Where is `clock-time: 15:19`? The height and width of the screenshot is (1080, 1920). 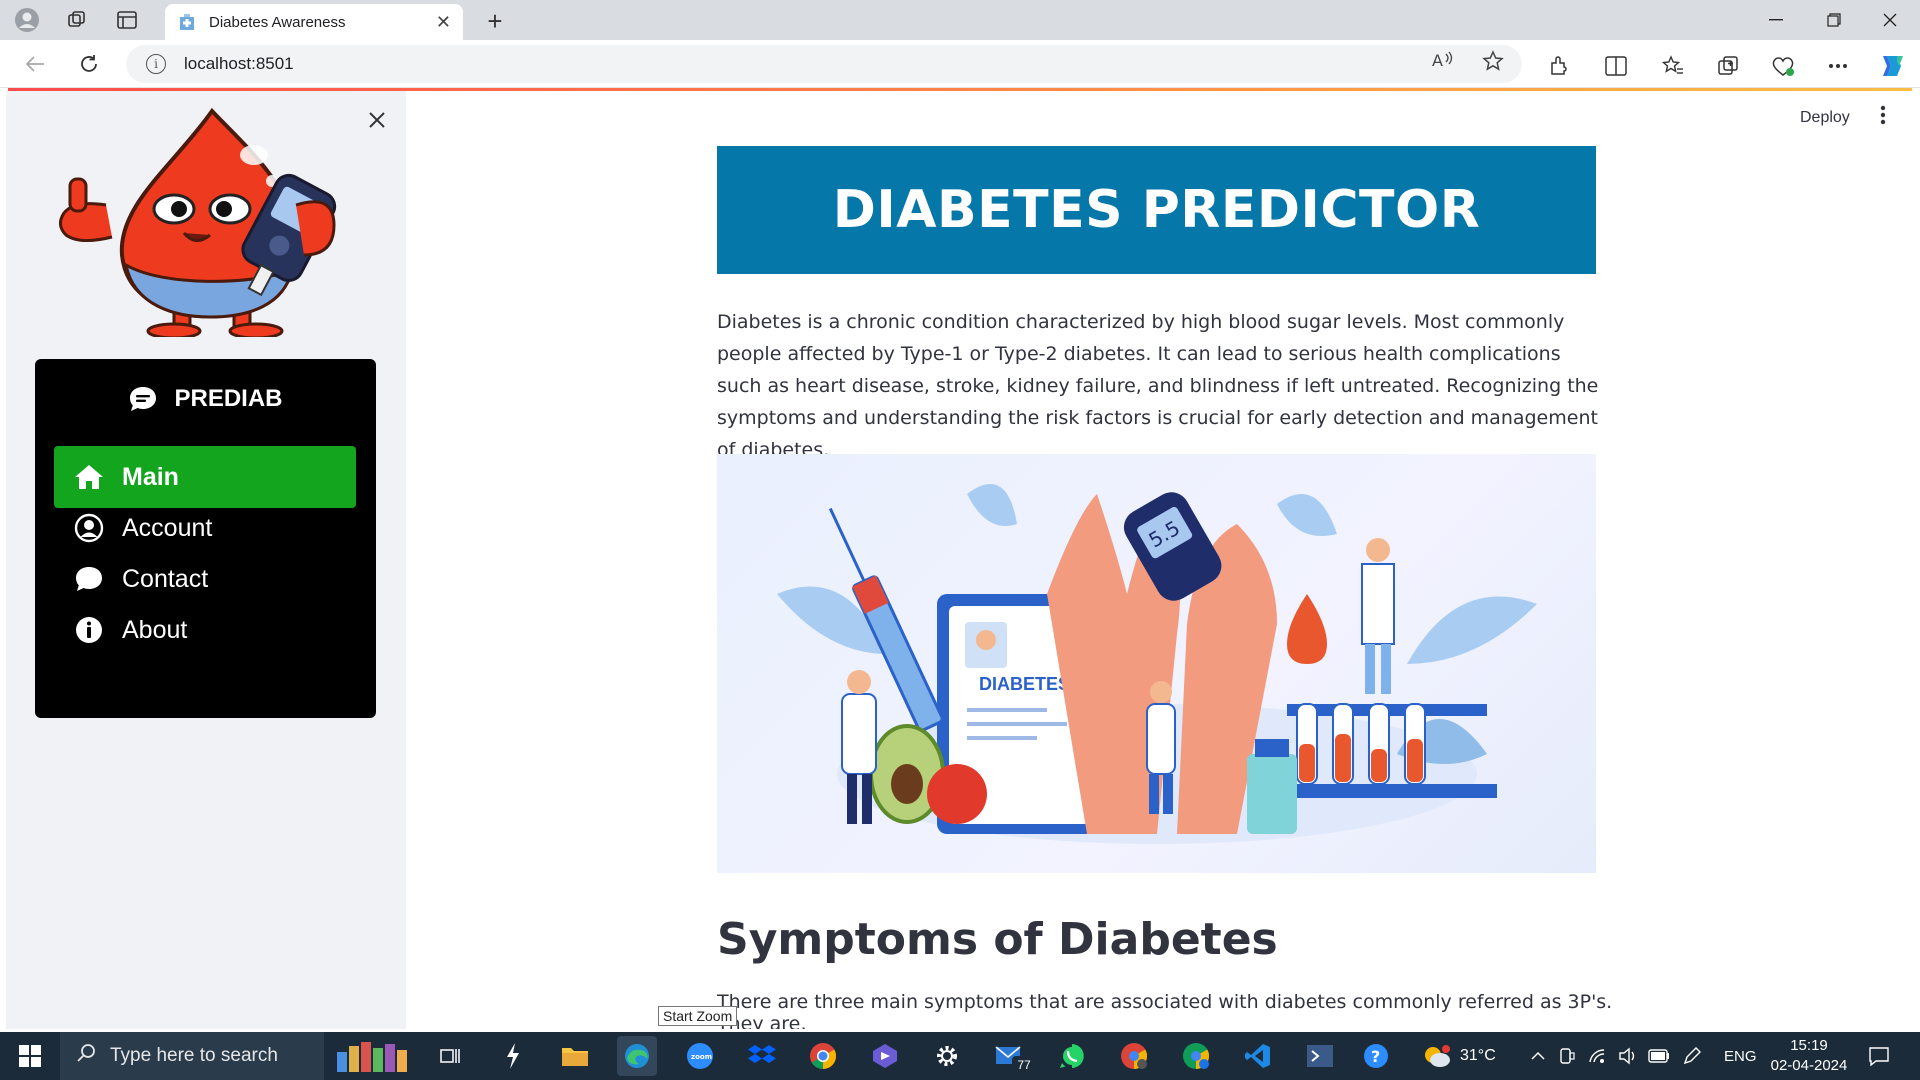 clock-time: 15:19 is located at coordinates (1809, 1045).